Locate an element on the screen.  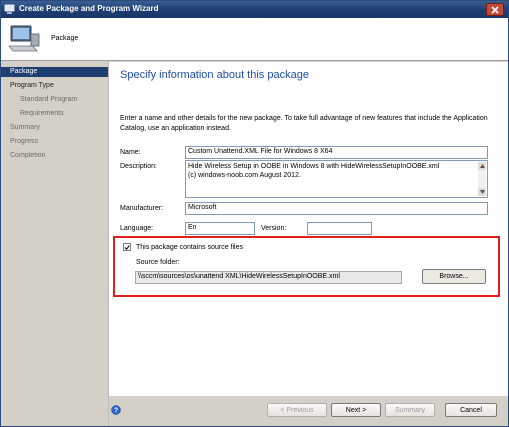
scroll-up-arrow is located at coordinates (482, 166).